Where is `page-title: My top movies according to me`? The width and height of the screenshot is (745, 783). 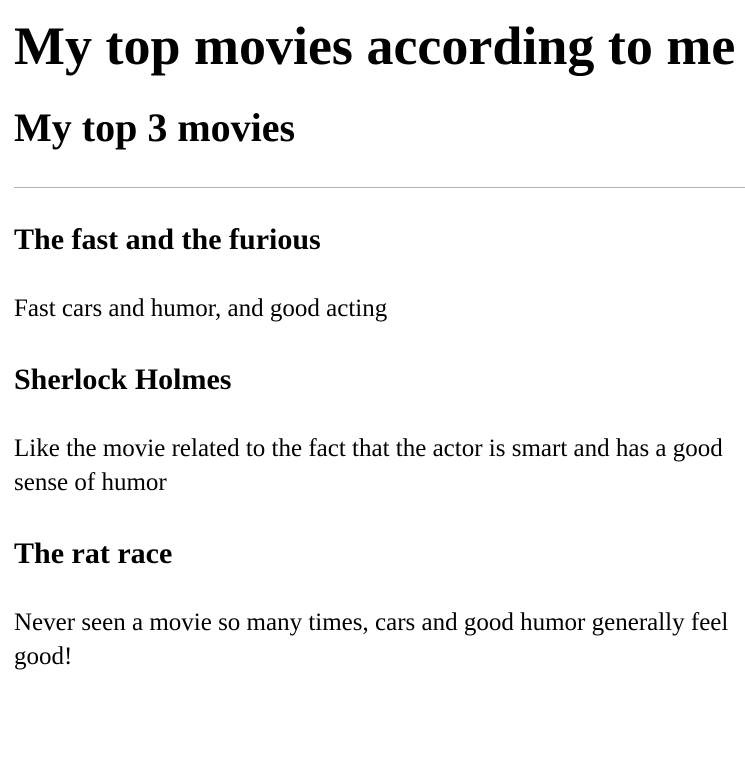 page-title: My top movies according to me is located at coordinates (375, 46).